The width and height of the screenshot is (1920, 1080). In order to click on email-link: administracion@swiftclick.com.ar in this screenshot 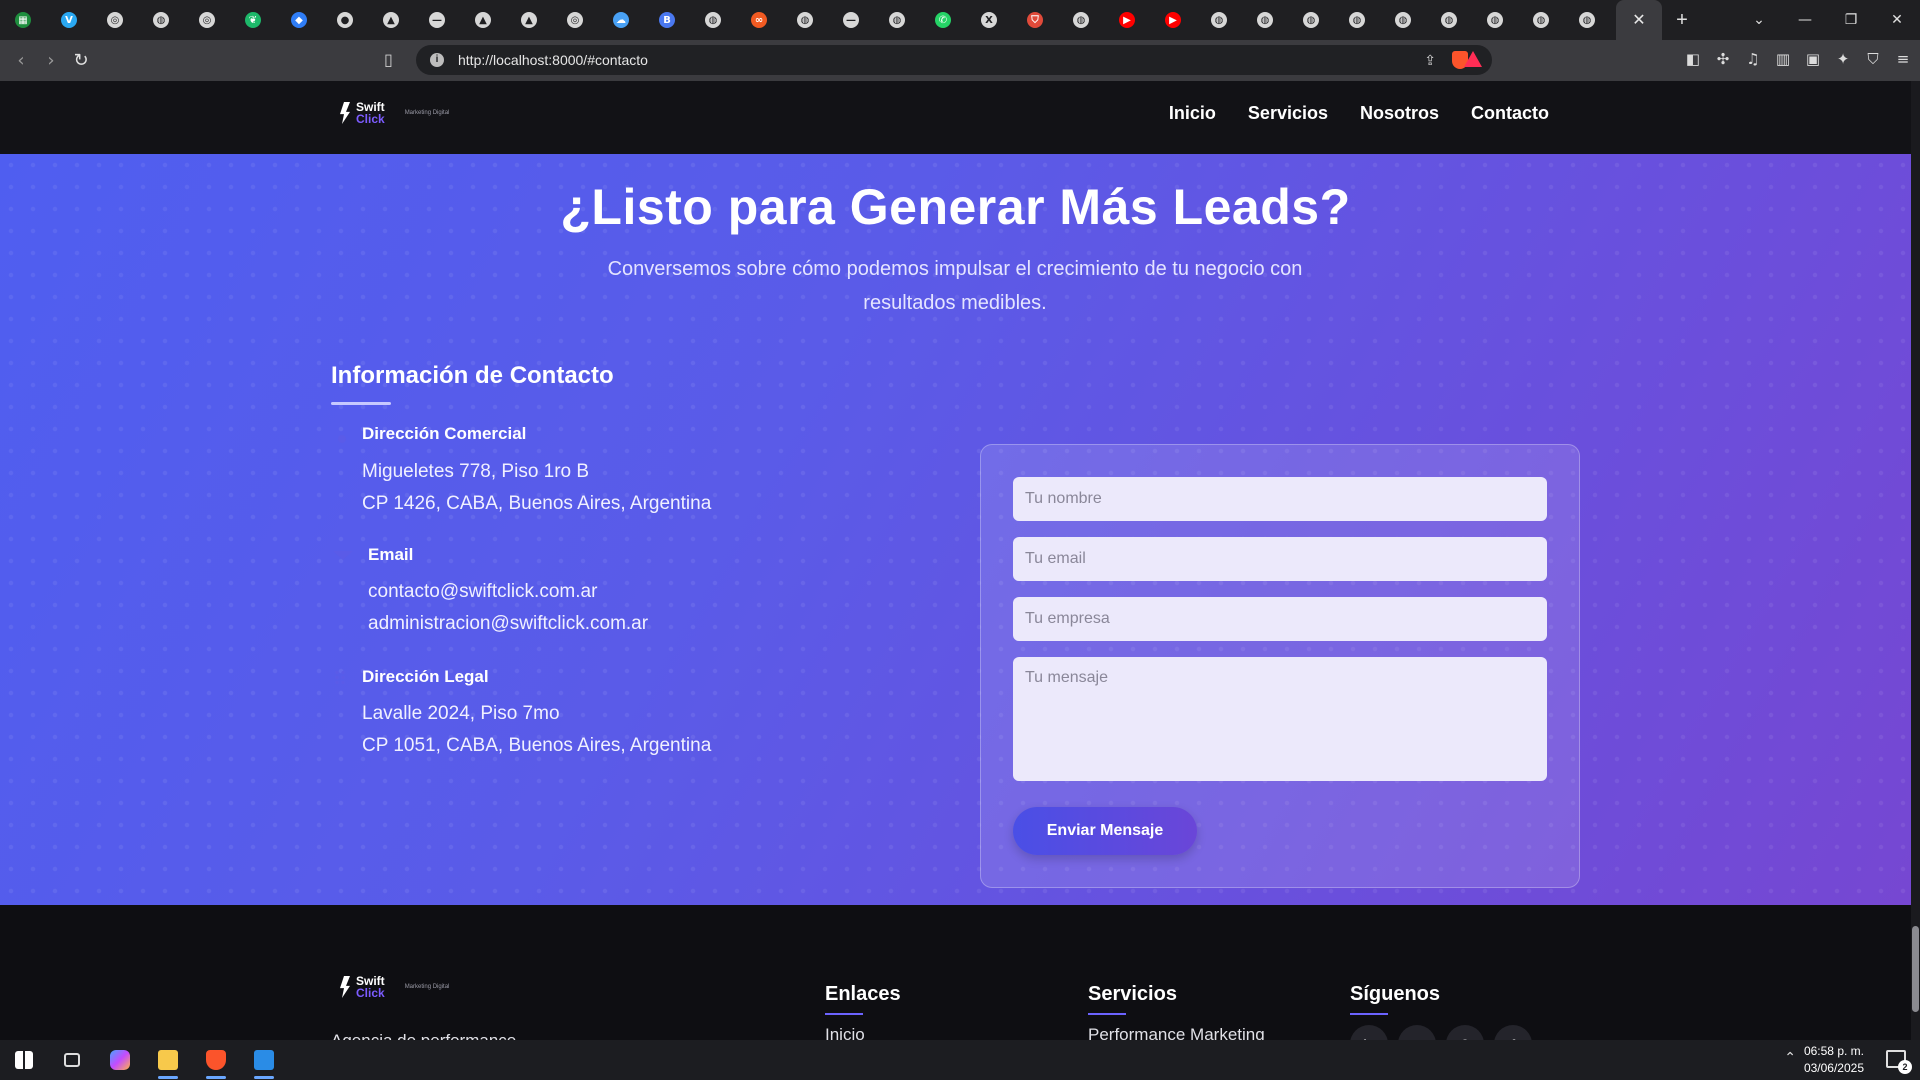, I will do `click(508, 624)`.